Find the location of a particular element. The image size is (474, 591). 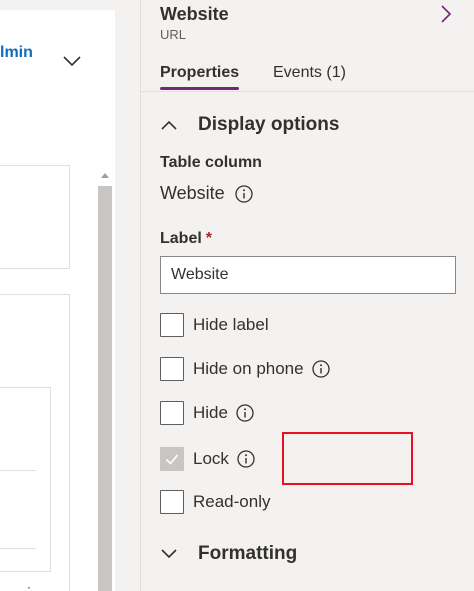

hide-on-phone-option: Hide on phone is located at coordinates (245, 369).